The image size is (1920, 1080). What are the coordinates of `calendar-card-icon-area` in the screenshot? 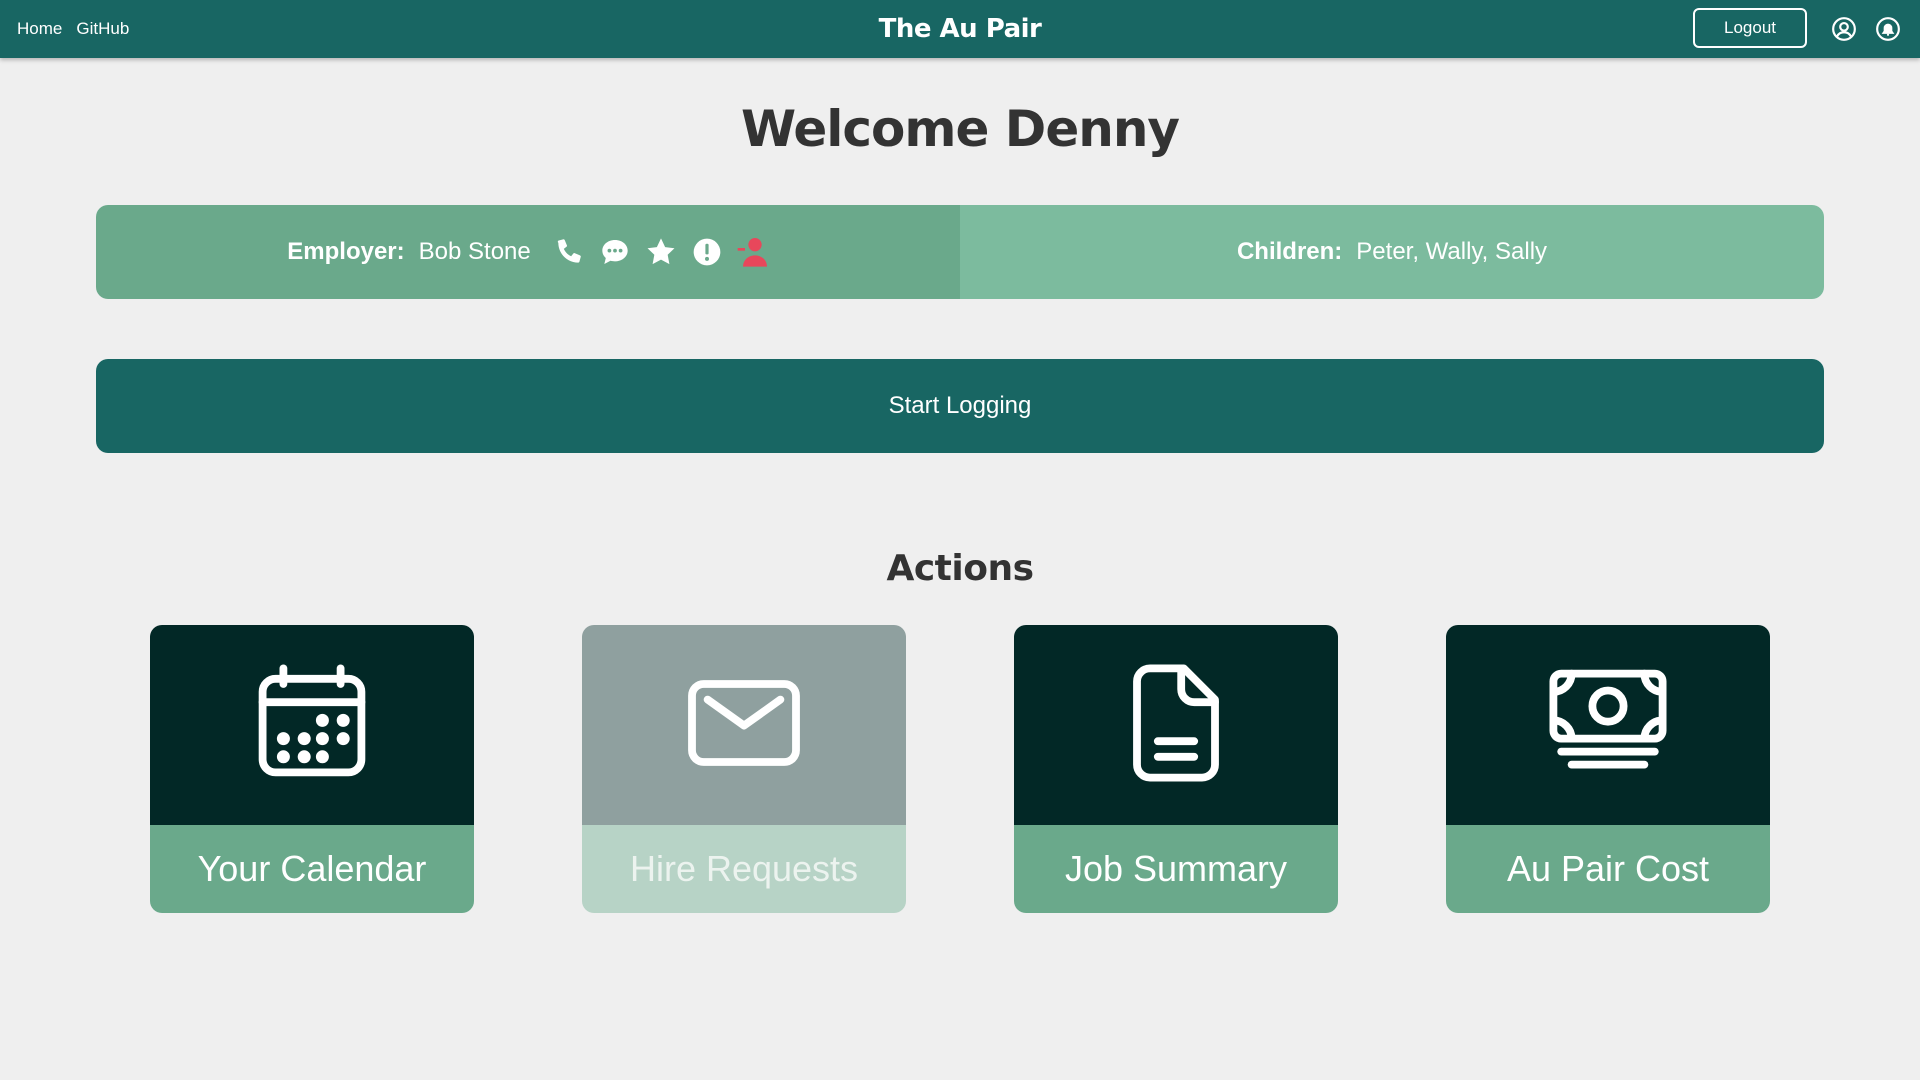 It's located at (312, 725).